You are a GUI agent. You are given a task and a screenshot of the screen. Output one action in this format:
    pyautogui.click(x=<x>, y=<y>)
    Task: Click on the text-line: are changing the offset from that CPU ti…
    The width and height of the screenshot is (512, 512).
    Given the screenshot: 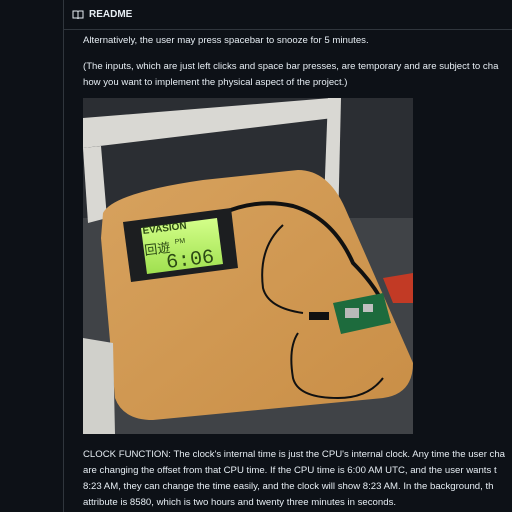 What is the action you would take?
    pyautogui.click(x=290, y=470)
    